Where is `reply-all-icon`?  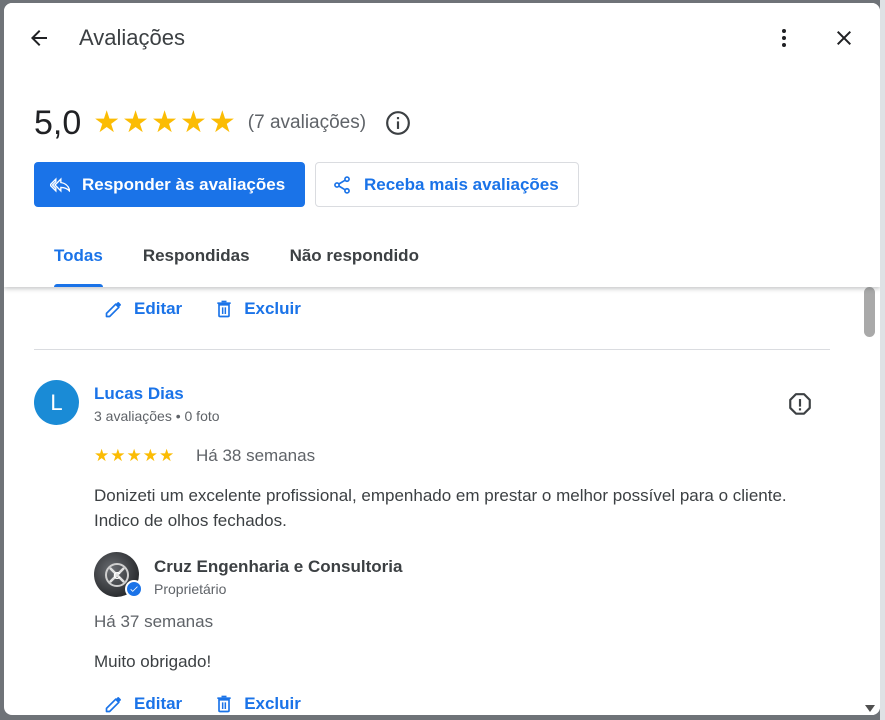 reply-all-icon is located at coordinates (60, 185).